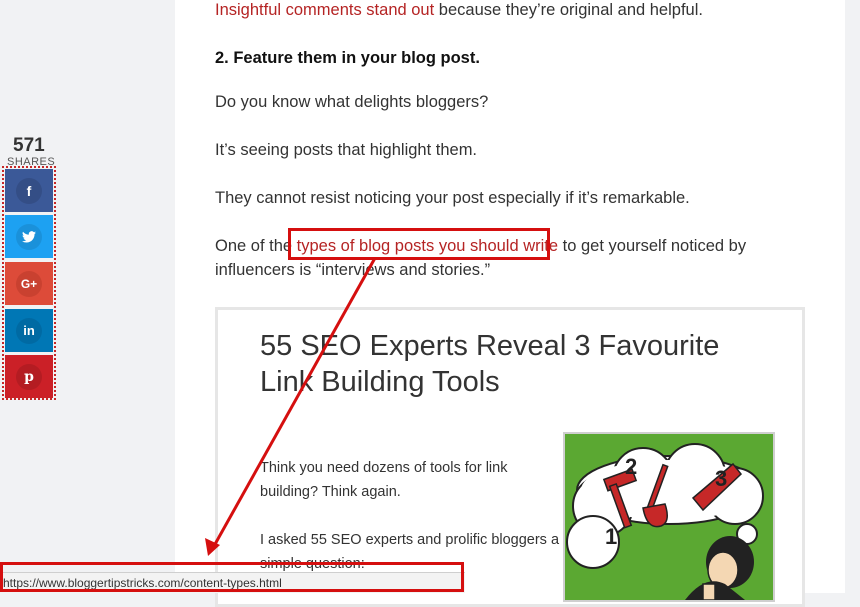 The height and width of the screenshot is (607, 860). I want to click on google-plus-icon: G+, so click(29, 283).